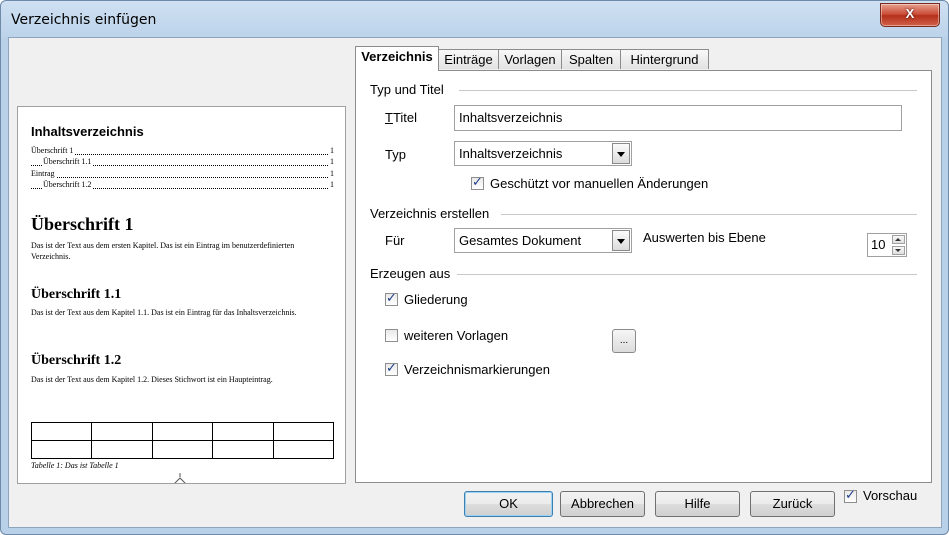 The image size is (949, 535). I want to click on protect-checkbox, so click(477, 182).